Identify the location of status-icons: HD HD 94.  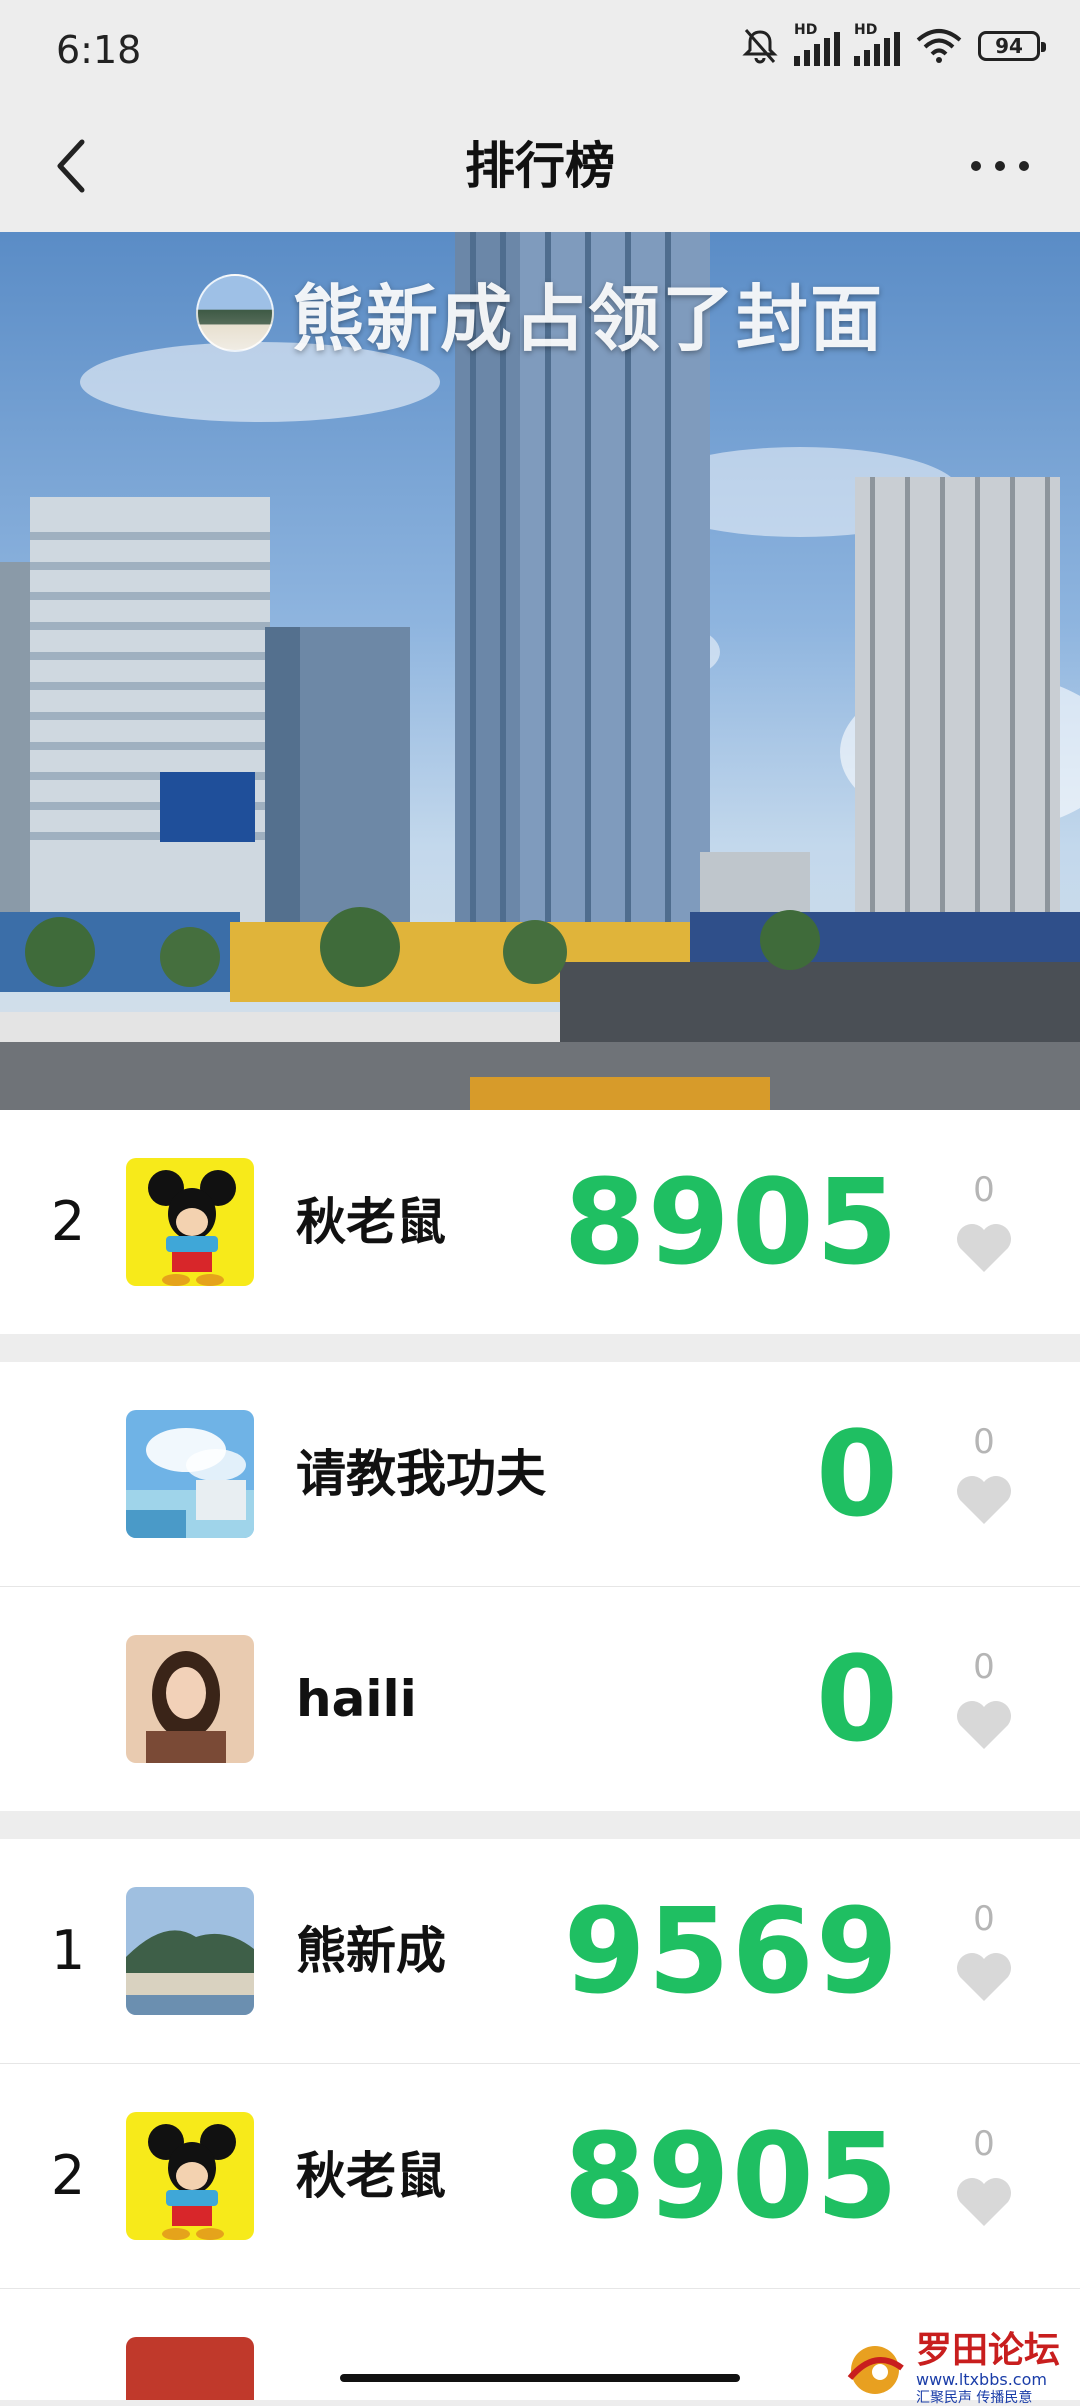
(893, 44).